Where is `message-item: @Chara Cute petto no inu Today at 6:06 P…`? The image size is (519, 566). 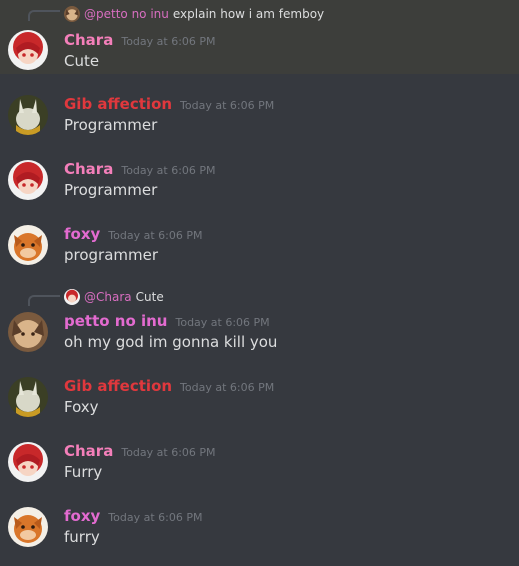
message-item: @Chara Cute petto no inu Today at 6:06 P… is located at coordinates (259, 321).